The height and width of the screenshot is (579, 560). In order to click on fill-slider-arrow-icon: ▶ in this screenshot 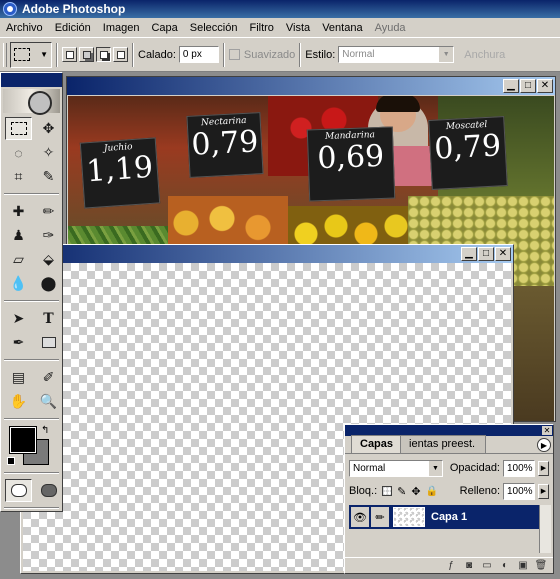, I will do `click(543, 491)`.